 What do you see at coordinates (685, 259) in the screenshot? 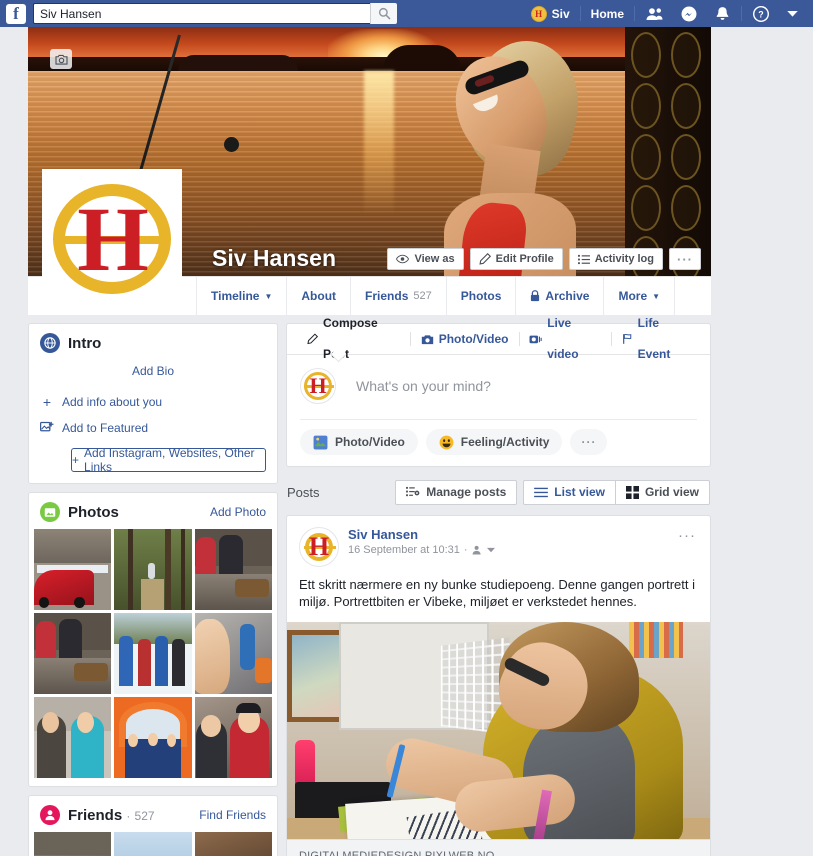
I see `more-options-button: ···` at bounding box center [685, 259].